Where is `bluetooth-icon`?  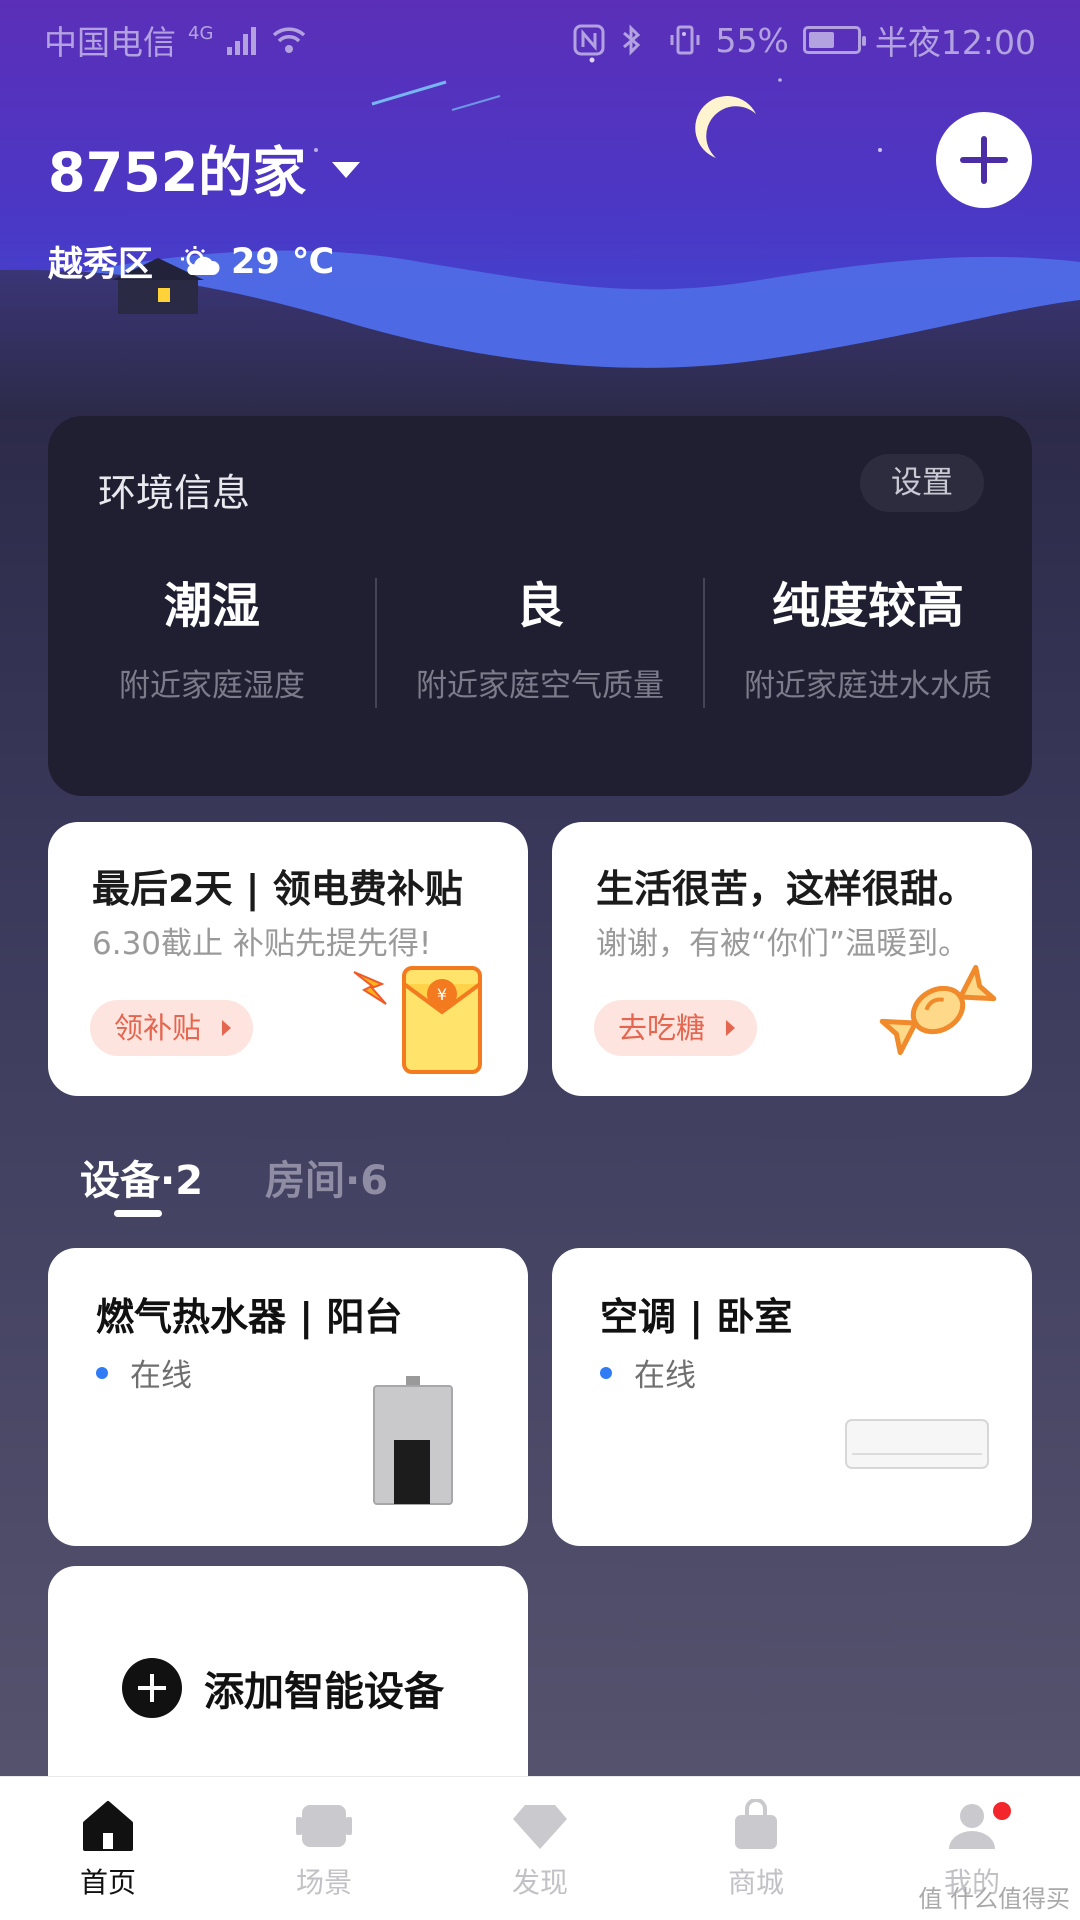 bluetooth-icon is located at coordinates (637, 40).